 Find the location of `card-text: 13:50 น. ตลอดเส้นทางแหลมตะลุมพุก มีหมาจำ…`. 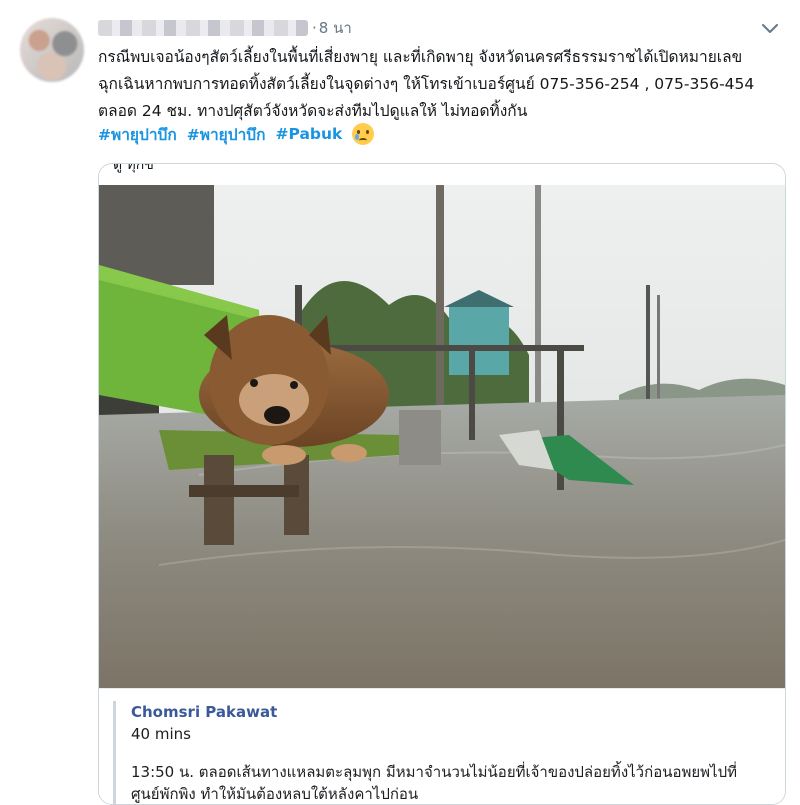

card-text: 13:50 น. ตลอดเส้นทางแหลมตะลุมพุก มีหมาจำ… is located at coordinates (434, 783).